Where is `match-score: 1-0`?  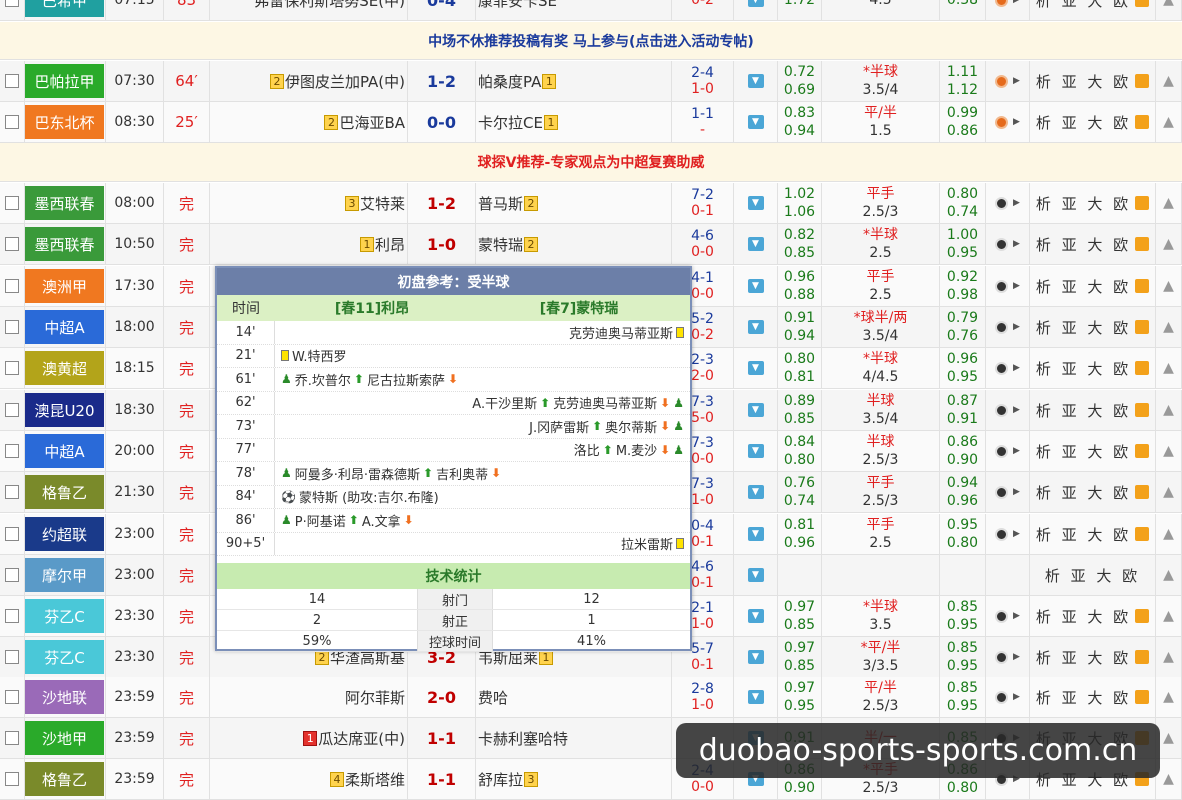
match-score: 1-0 is located at coordinates (442, 244).